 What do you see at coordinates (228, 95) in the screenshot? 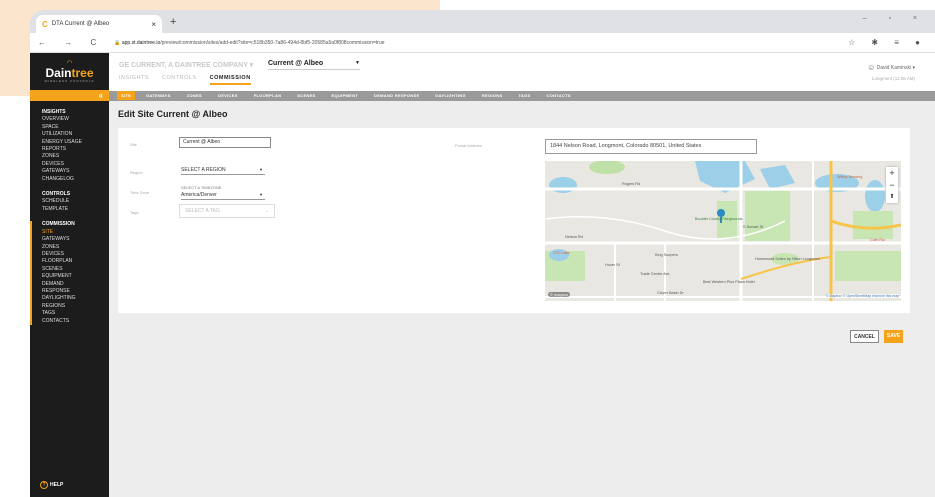
I see `subnav-devices: DEVICES` at bounding box center [228, 95].